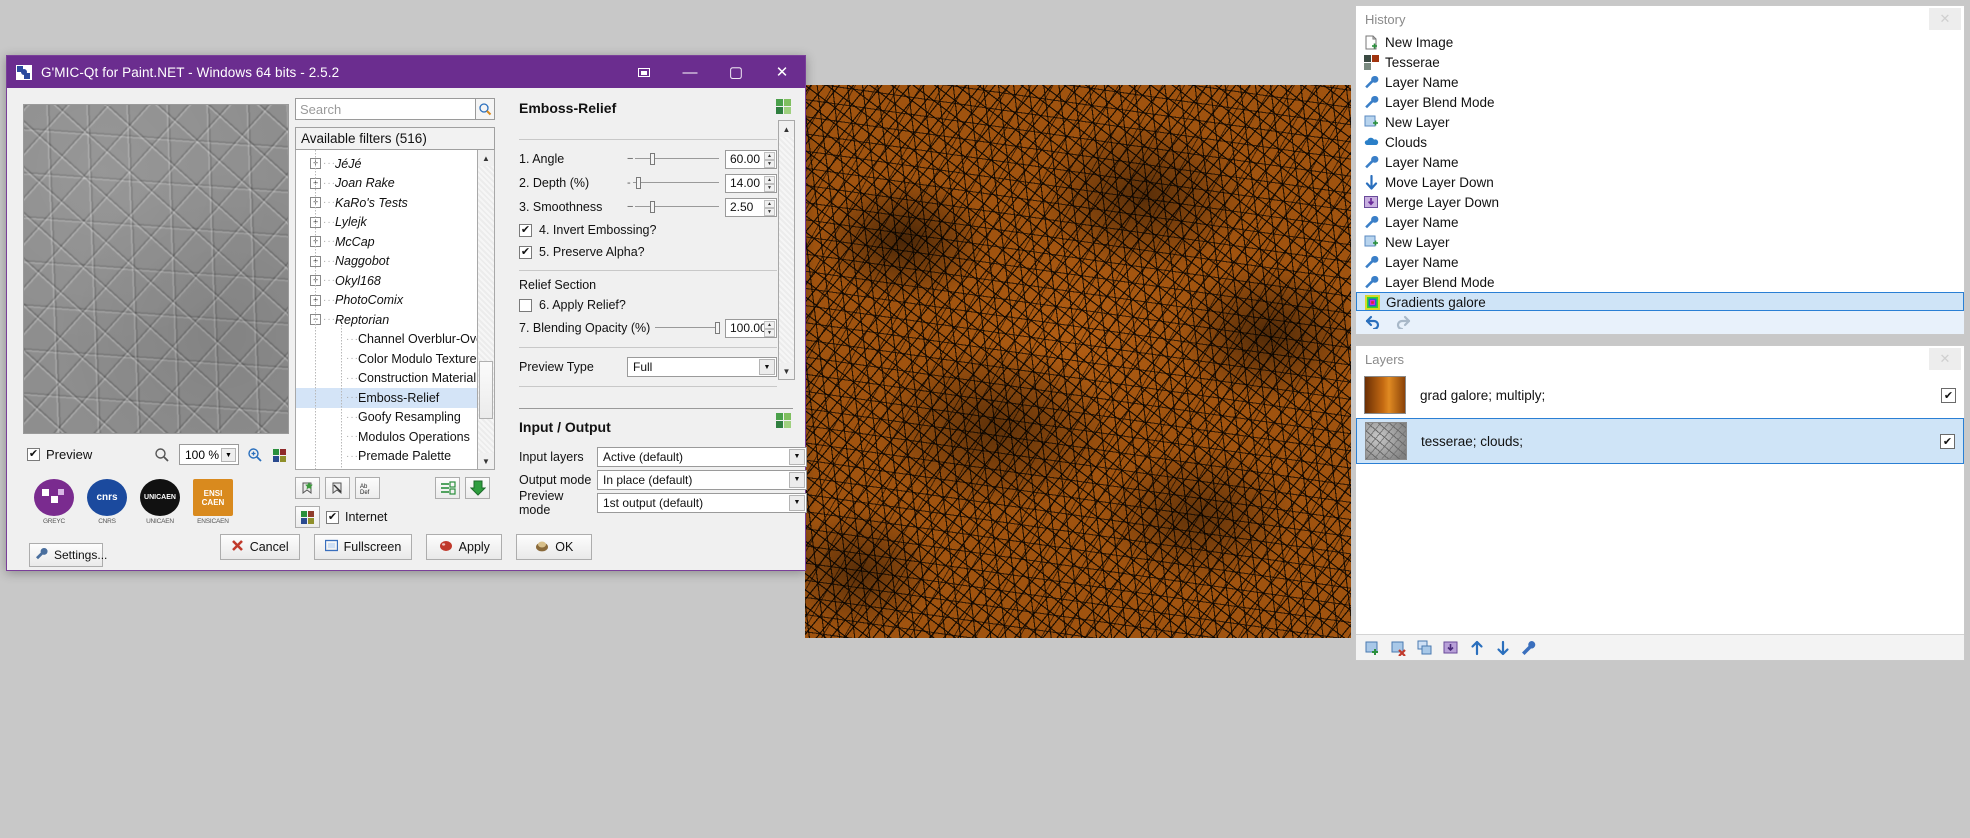 This screenshot has width=1970, height=838. What do you see at coordinates (1372, 647) in the screenshot?
I see `add-layer-icon` at bounding box center [1372, 647].